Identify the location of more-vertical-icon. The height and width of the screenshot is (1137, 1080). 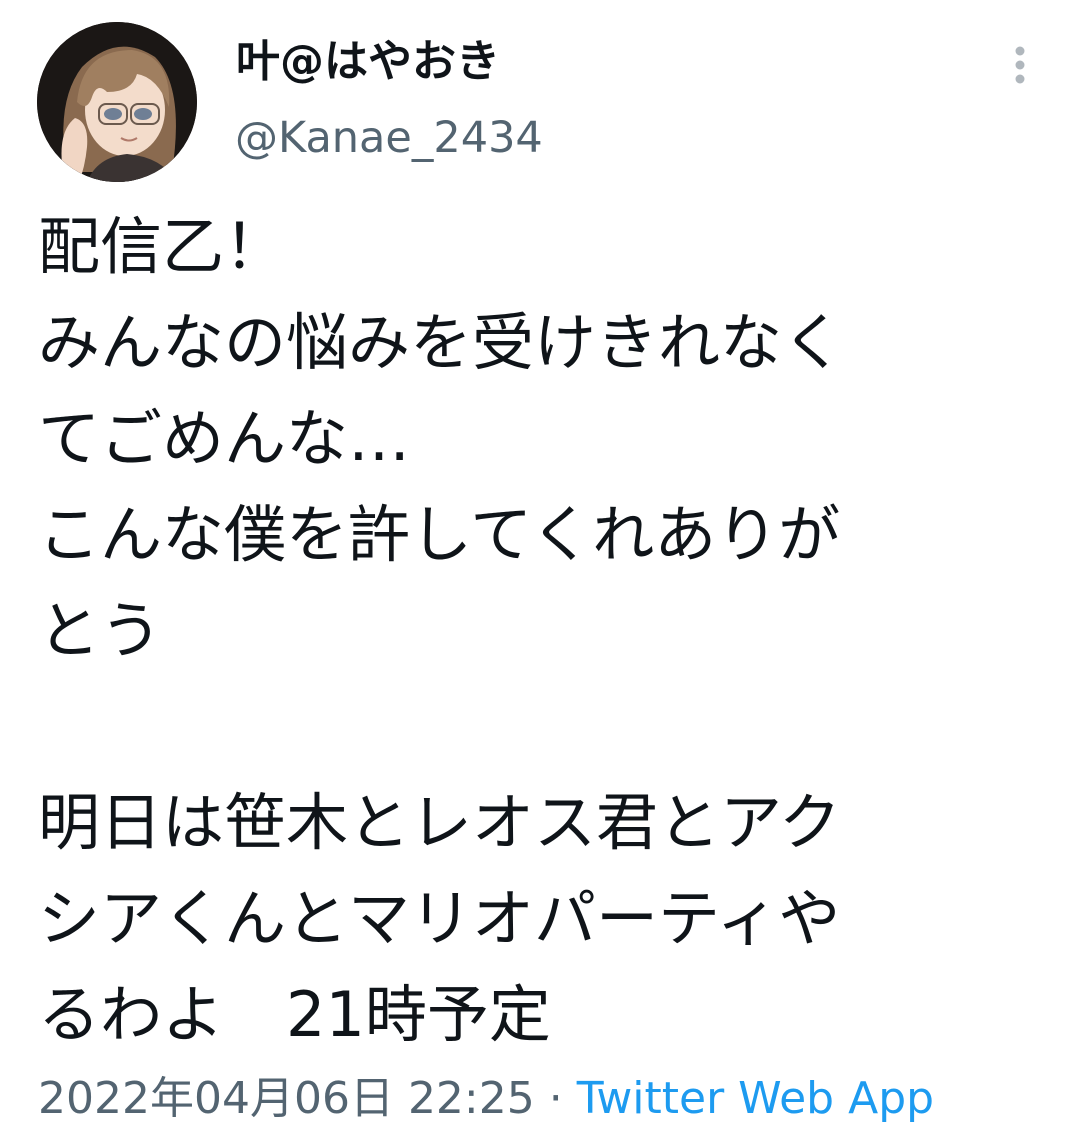
(1020, 65).